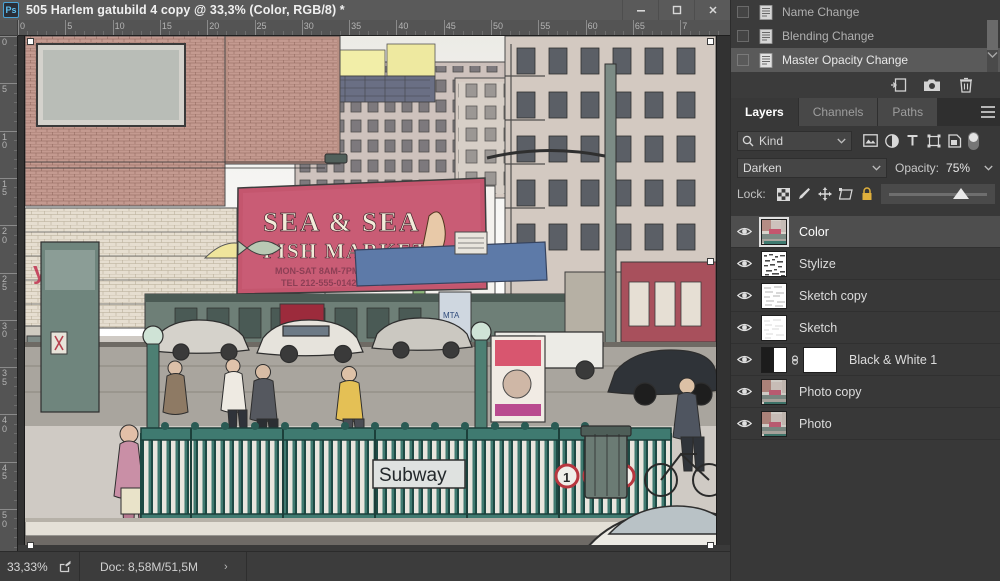 The width and height of the screenshot is (1000, 581). I want to click on filter-shape-layers-icon, so click(933, 140).